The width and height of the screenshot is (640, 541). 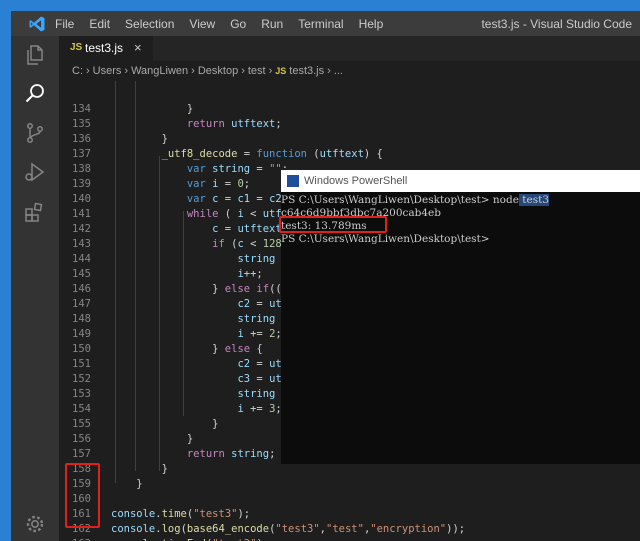 What do you see at coordinates (35, 288) in the screenshot?
I see `activity-bar` at bounding box center [35, 288].